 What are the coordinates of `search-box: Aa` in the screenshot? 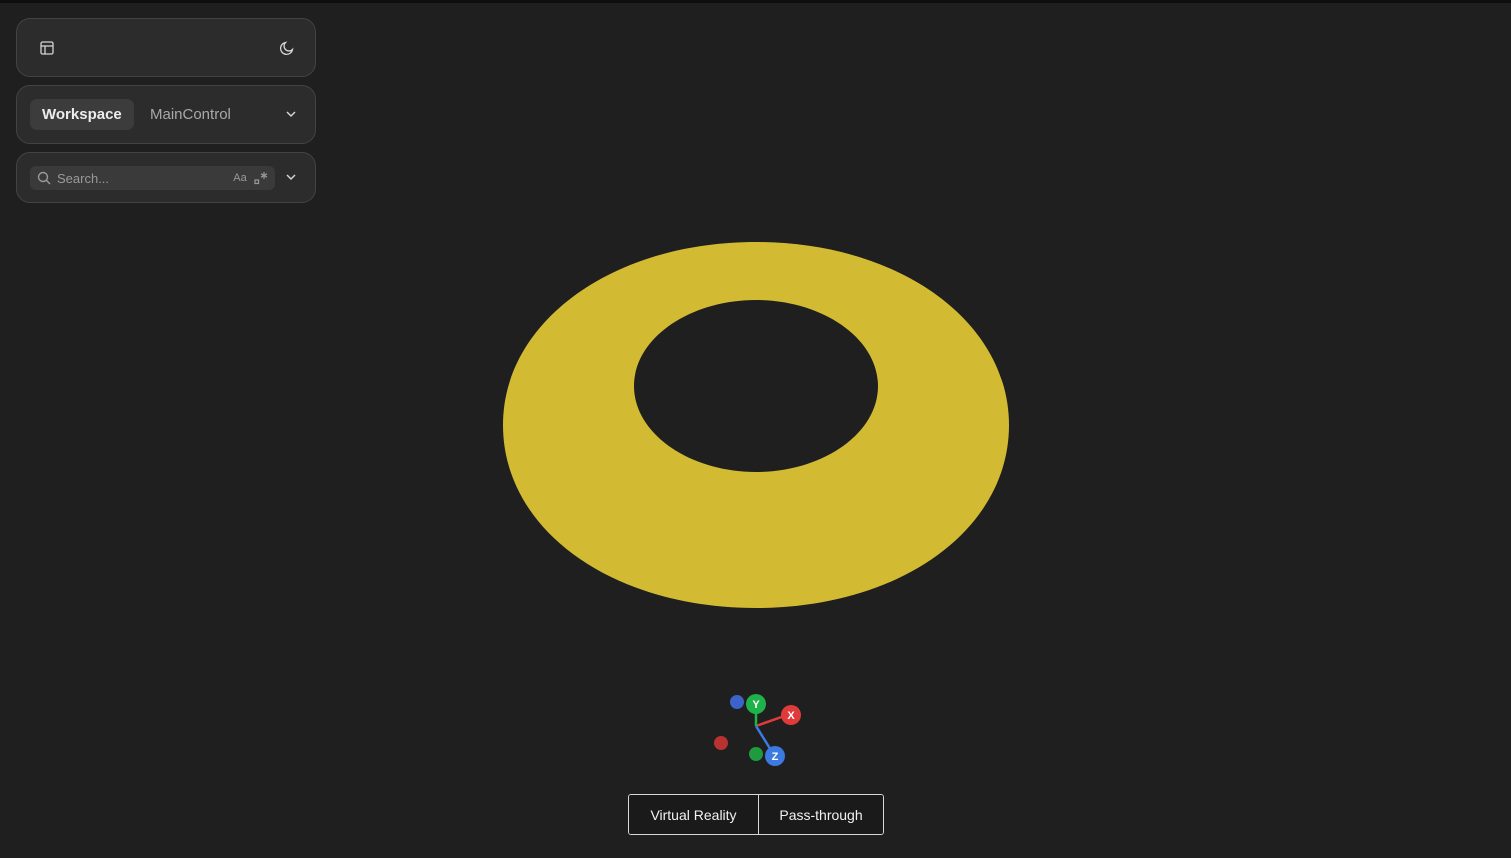 It's located at (152, 178).